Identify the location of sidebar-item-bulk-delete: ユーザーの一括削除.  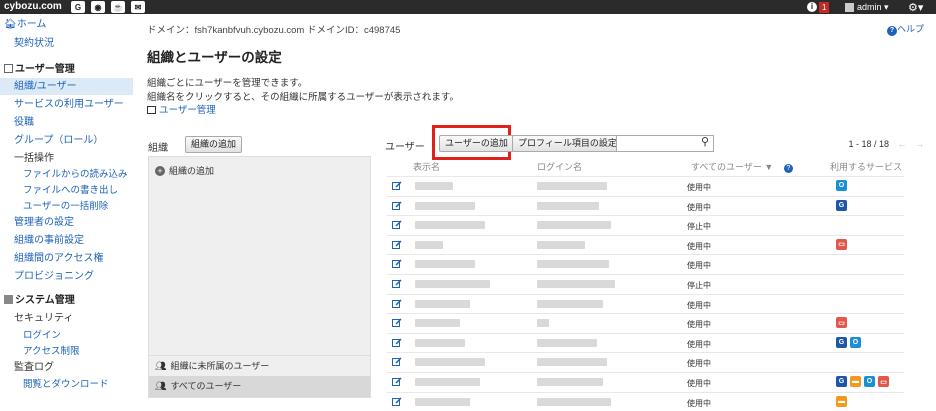
(66, 206).